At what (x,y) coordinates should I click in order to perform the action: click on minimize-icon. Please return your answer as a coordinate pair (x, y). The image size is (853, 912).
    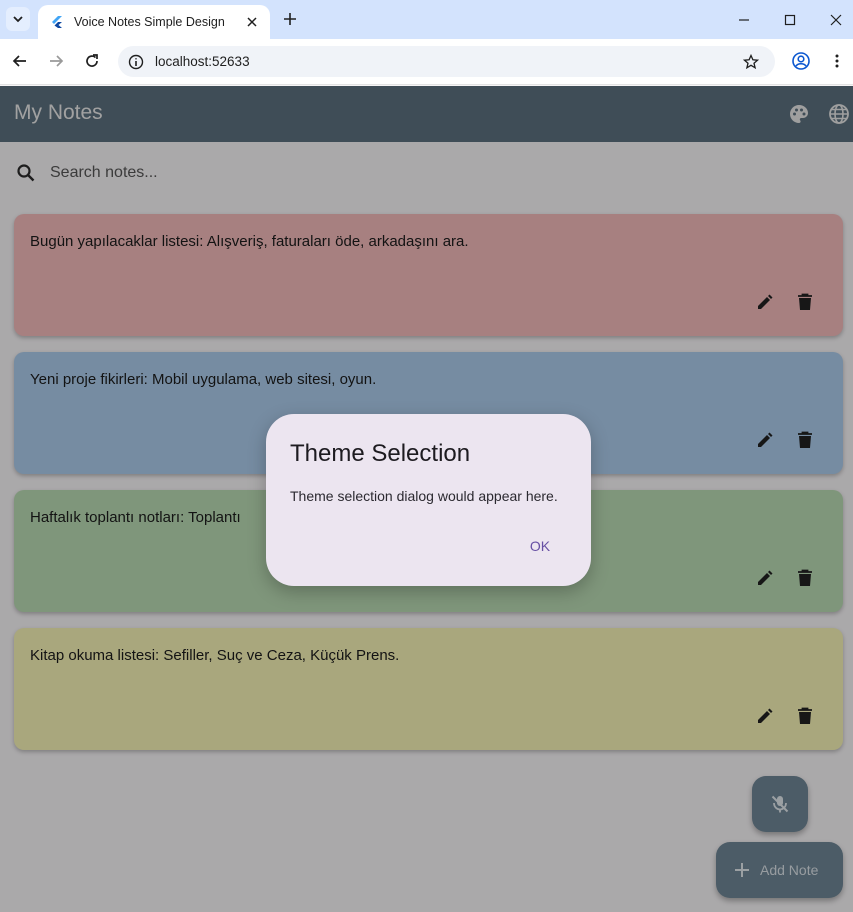
    Looking at the image, I should click on (744, 19).